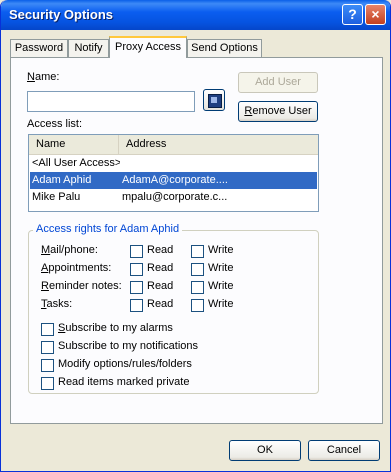 The height and width of the screenshot is (472, 391). What do you see at coordinates (39, 48) in the screenshot?
I see `tab-password: Password` at bounding box center [39, 48].